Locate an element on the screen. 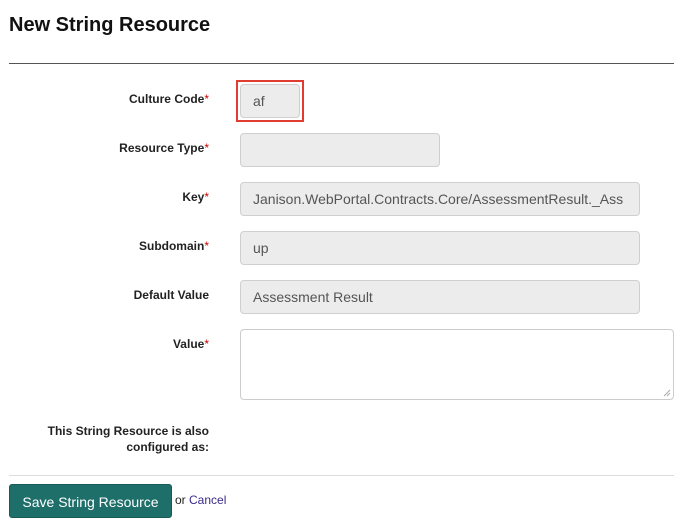 The width and height of the screenshot is (682, 528). subdomain-label: Subdomain* is located at coordinates (104, 246).